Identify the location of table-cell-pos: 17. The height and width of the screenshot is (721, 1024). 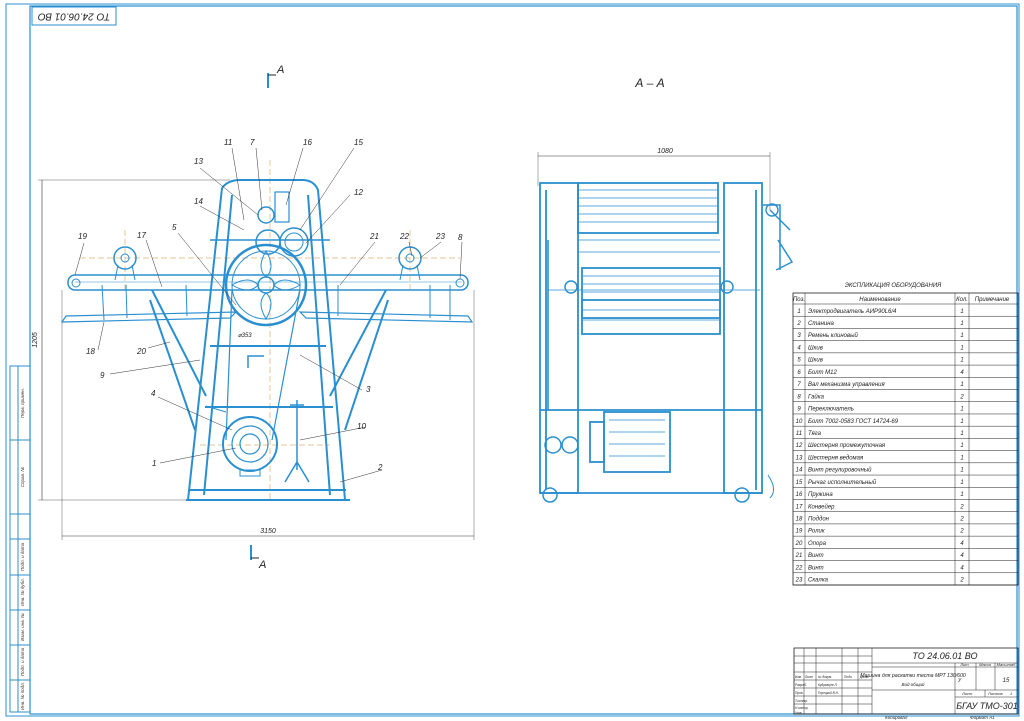
(799, 507).